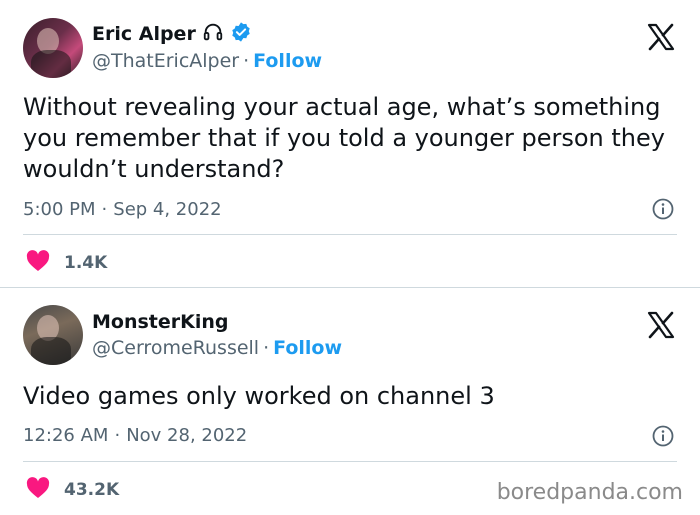  What do you see at coordinates (175, 348) in the screenshot?
I see `author-handle: @CerromeRussell` at bounding box center [175, 348].